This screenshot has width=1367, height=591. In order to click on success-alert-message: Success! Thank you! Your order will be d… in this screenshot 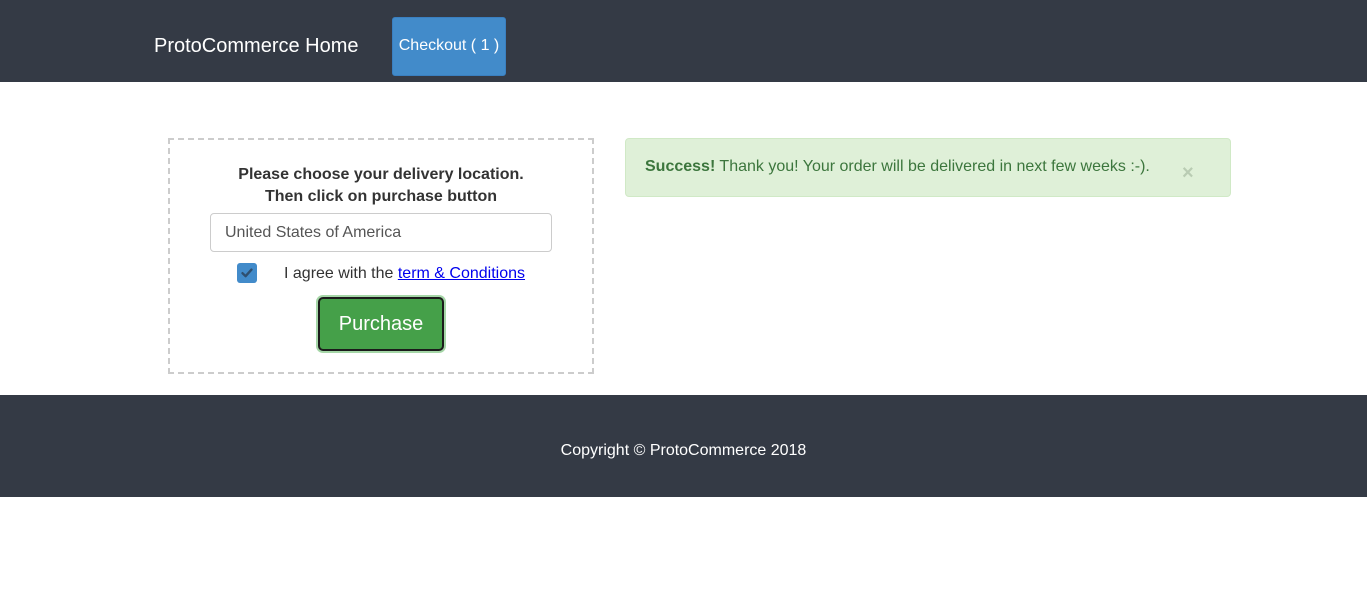, I will do `click(897, 167)`.